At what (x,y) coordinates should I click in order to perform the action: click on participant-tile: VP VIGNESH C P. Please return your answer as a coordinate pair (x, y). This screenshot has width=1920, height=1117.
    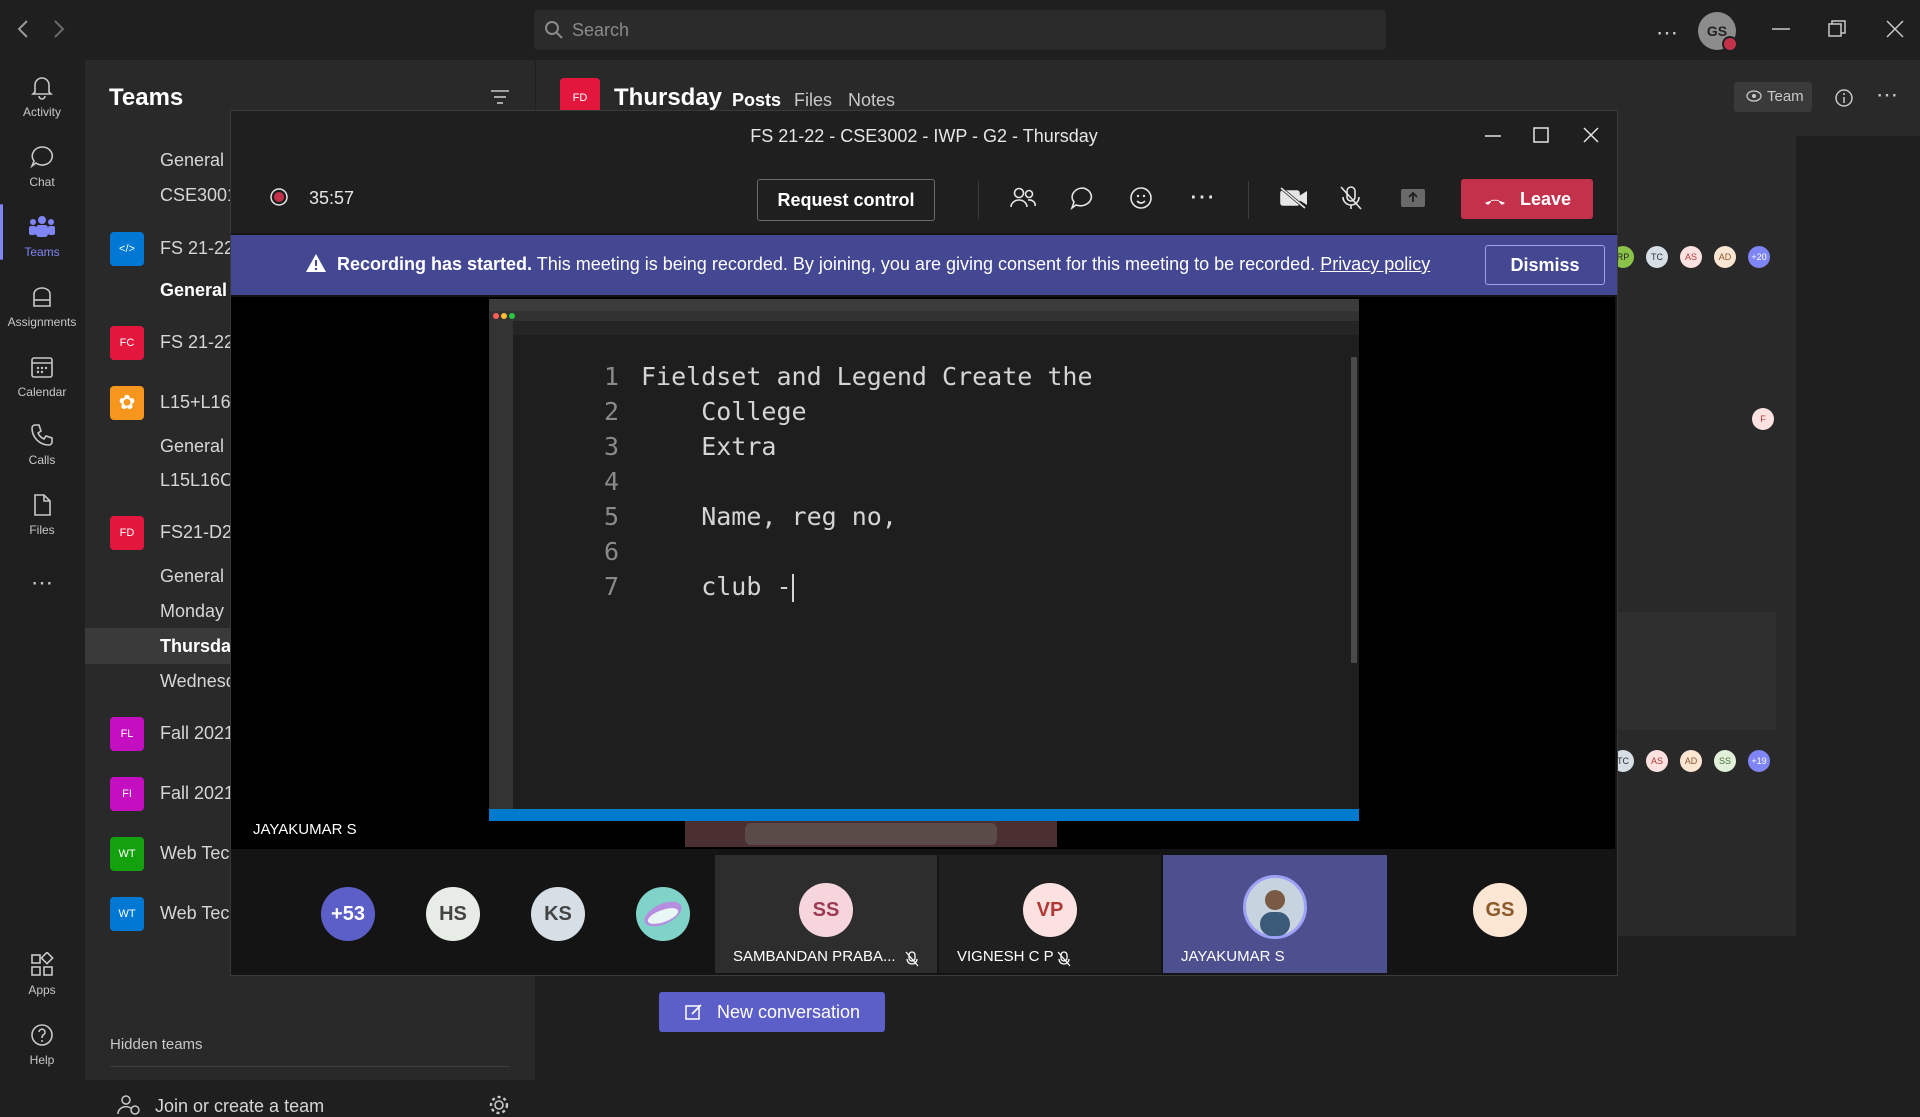
    Looking at the image, I should click on (1050, 914).